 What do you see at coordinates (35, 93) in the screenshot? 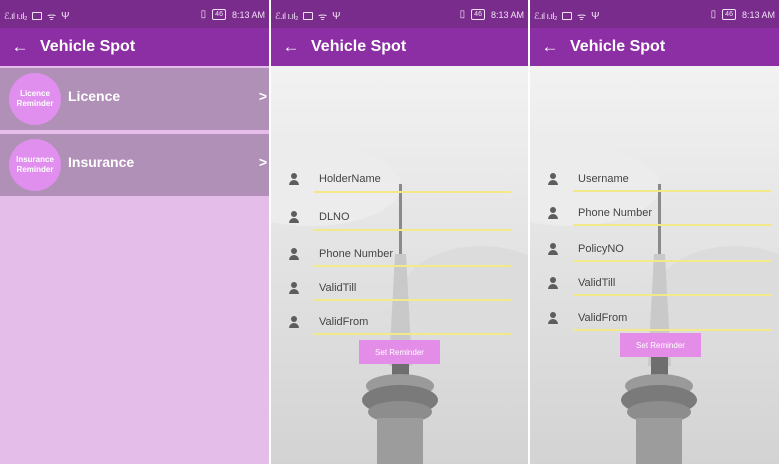
I see `badge-line: Licence` at bounding box center [35, 93].